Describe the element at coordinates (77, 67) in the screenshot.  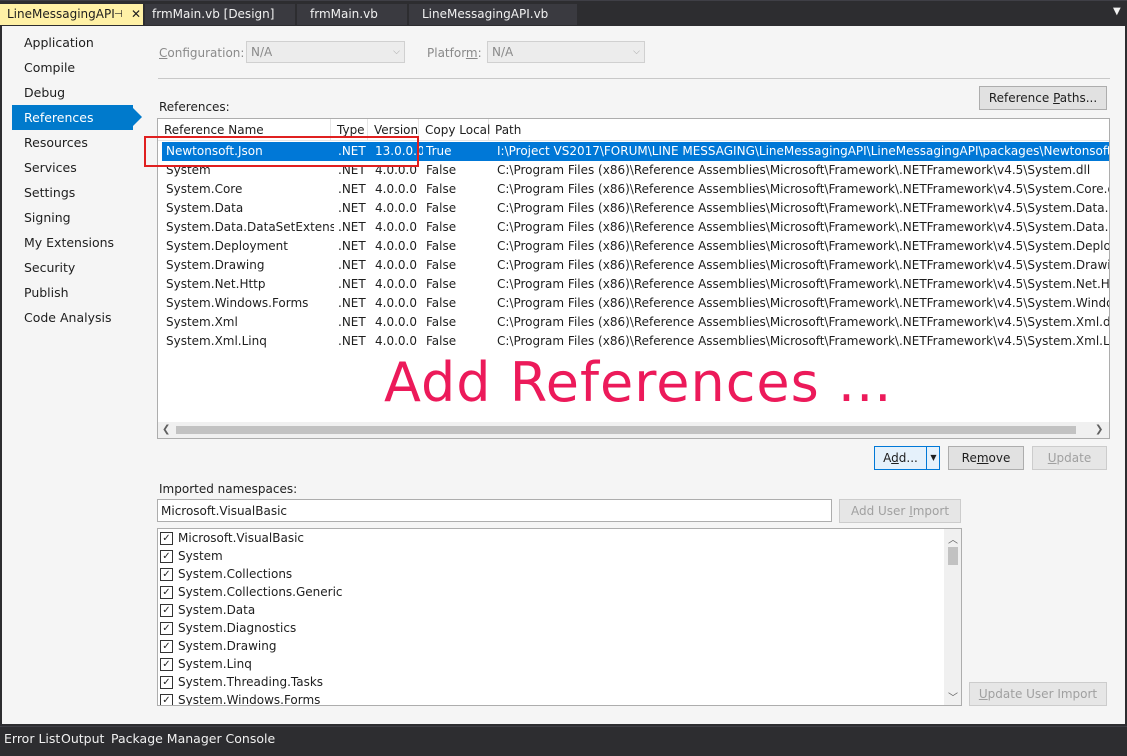
I see `nav-item-compile: Compile` at that location.